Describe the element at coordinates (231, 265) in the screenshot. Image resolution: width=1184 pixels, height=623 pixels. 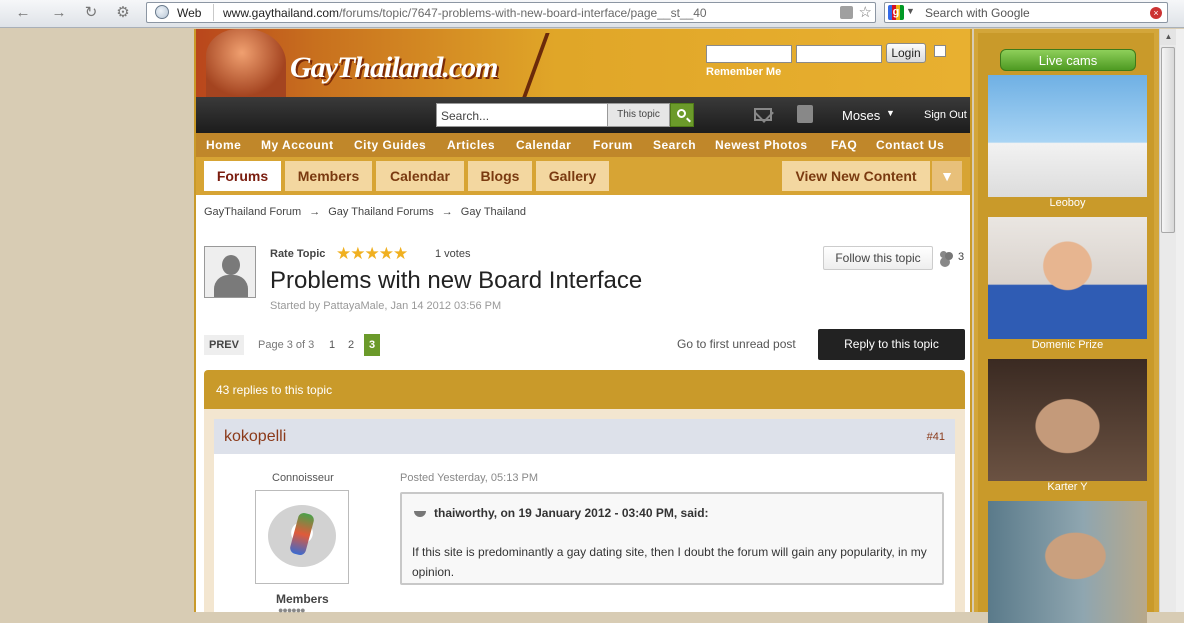
I see `avatar-head` at that location.